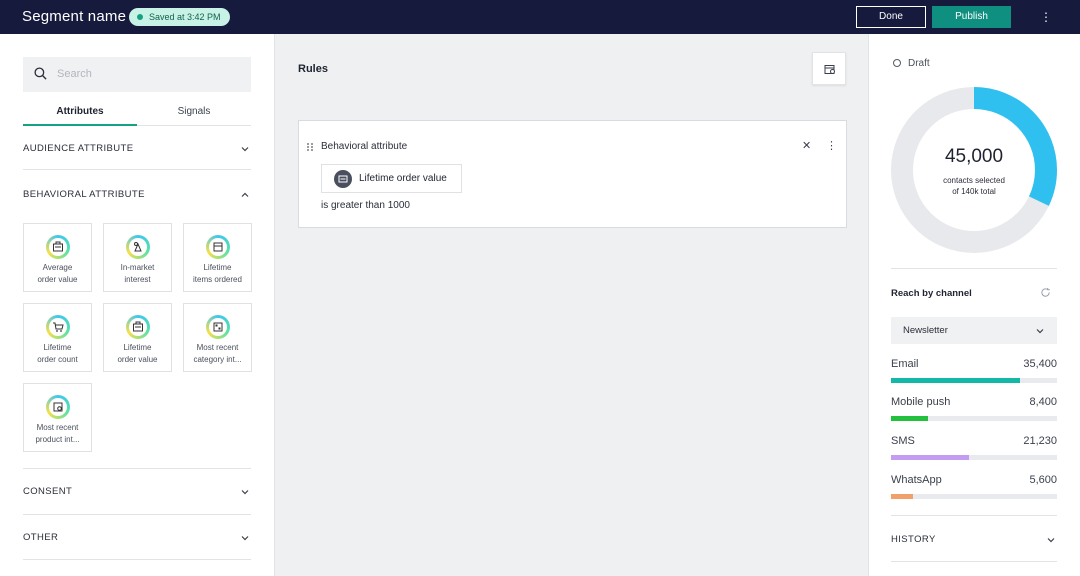 This screenshot has height=576, width=1080. Describe the element at coordinates (137, 148) in the screenshot. I see `section-audience-attribute: AUDIENCE ATTRIBUTE` at that location.